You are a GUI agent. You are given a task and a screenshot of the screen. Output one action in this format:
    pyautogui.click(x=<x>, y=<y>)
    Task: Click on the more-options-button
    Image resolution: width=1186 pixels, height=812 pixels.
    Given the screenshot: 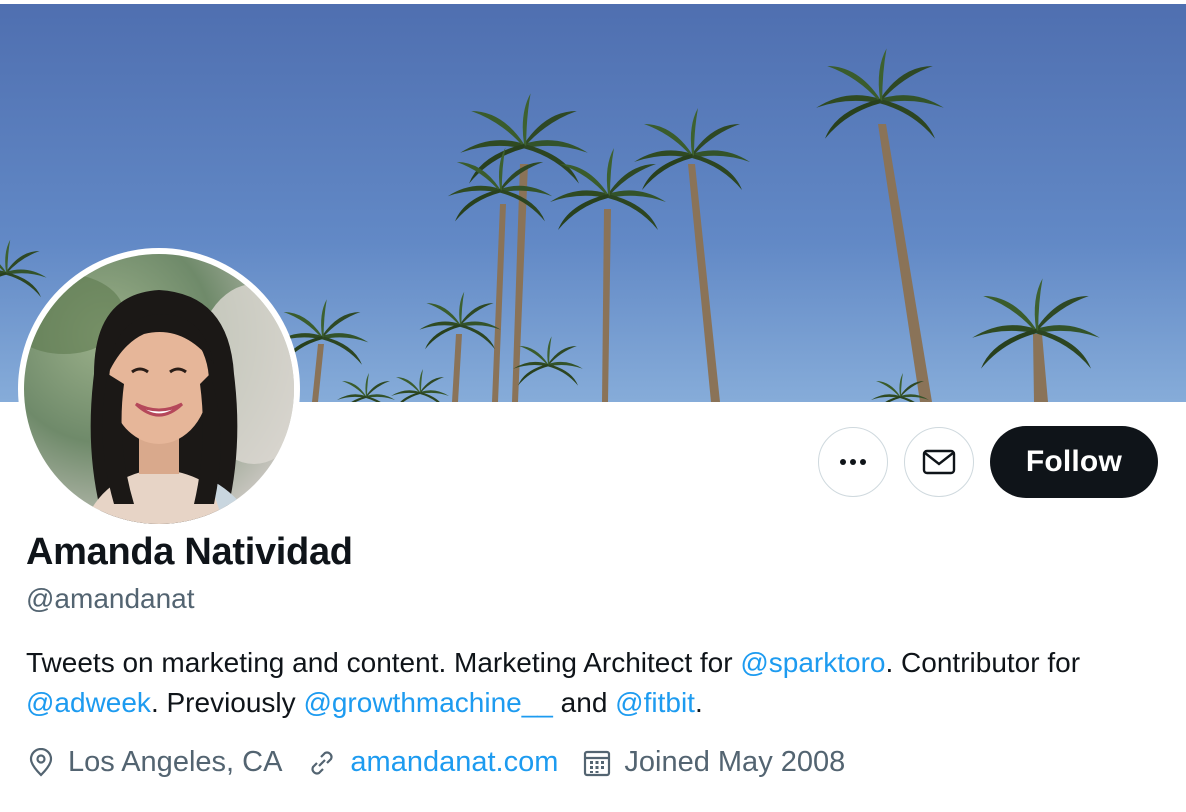 What is the action you would take?
    pyautogui.click(x=852, y=462)
    